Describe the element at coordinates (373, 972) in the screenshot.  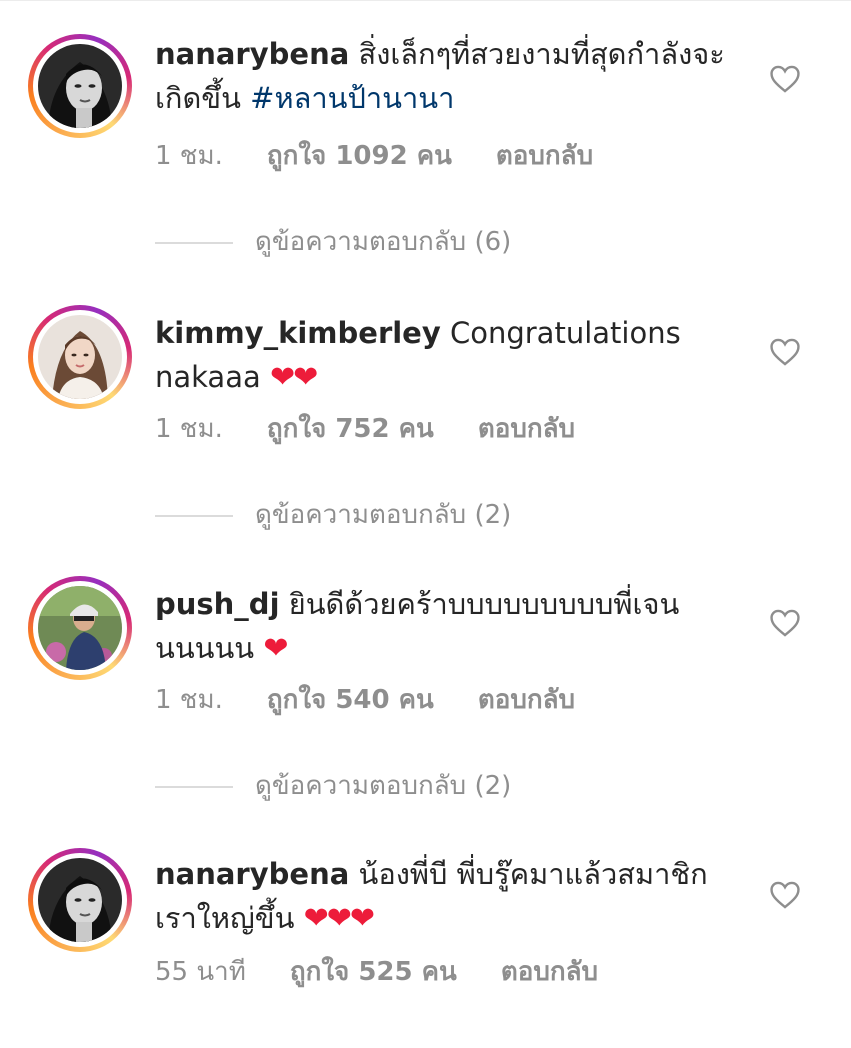
I see `comment-likes: ถูกใจ 525 คน` at that location.